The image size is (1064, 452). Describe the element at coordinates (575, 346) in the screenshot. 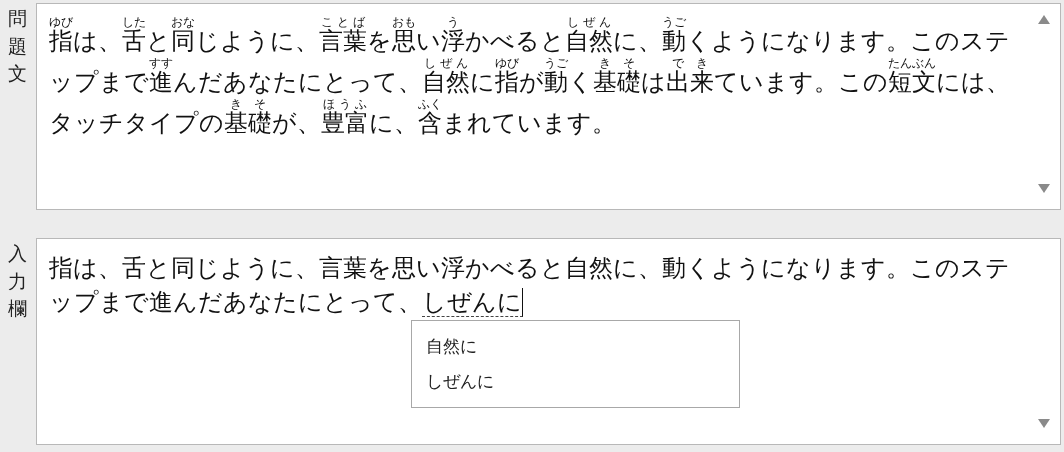

I see `conversion-candidate: 自然に` at that location.